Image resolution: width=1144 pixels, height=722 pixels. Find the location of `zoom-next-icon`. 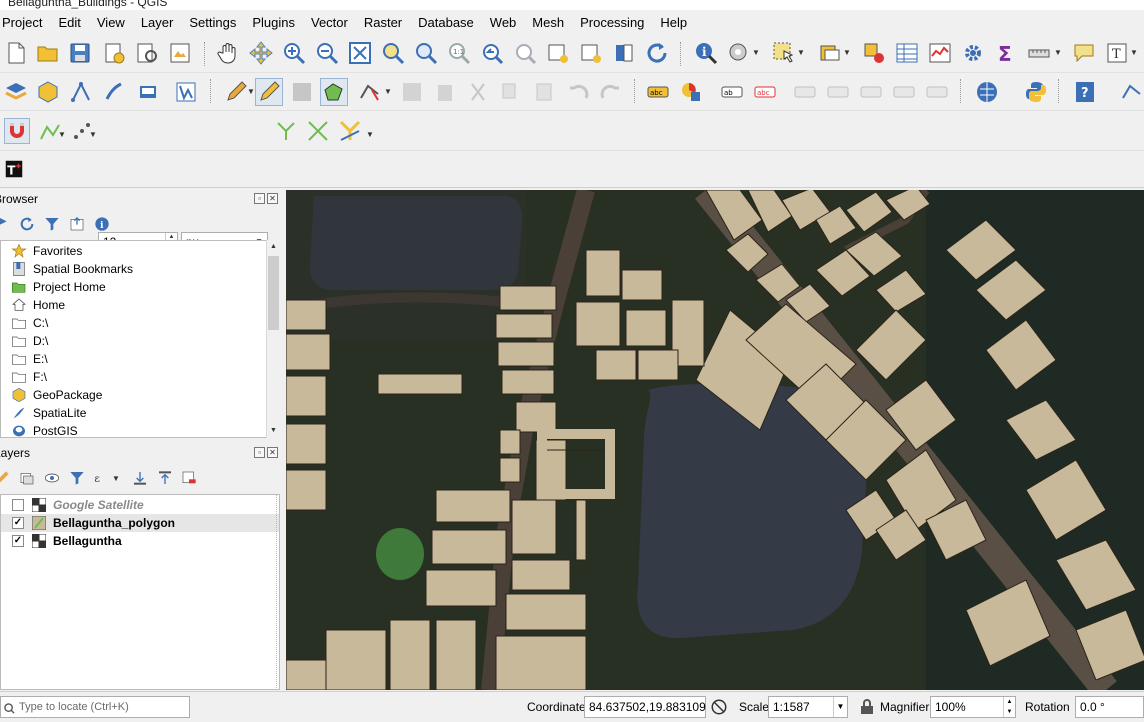

zoom-next-icon is located at coordinates (525, 53).